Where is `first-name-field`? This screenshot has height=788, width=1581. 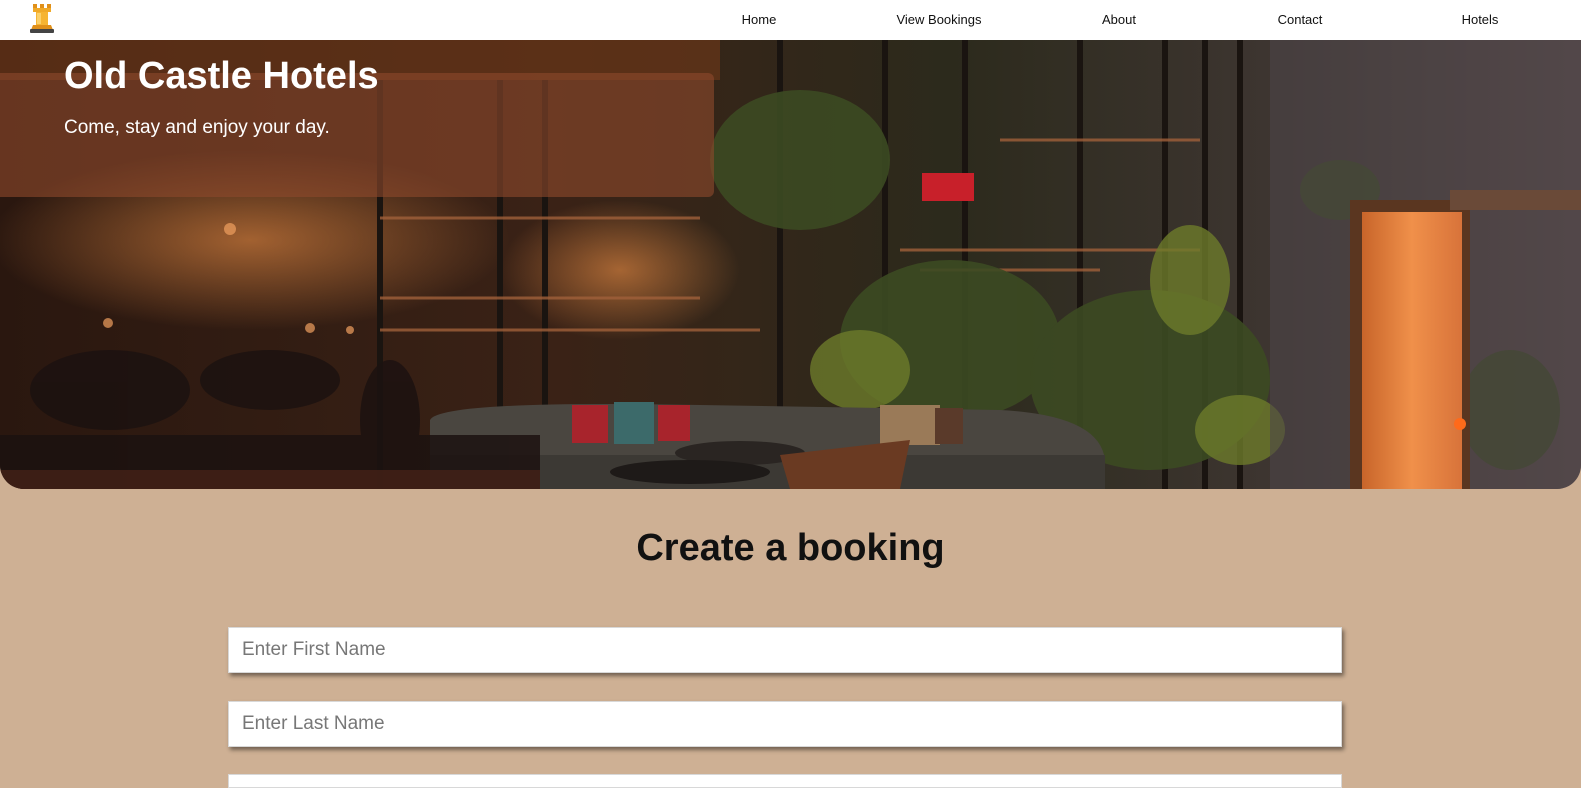 first-name-field is located at coordinates (785, 650).